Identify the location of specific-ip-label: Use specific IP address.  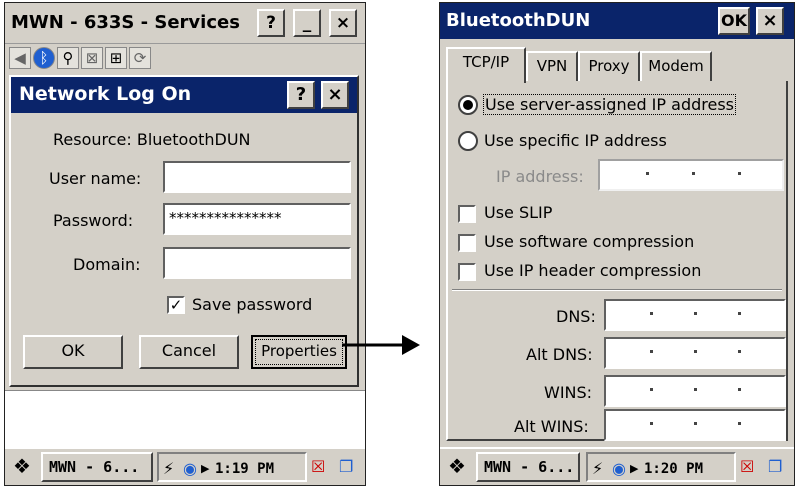
(575, 140).